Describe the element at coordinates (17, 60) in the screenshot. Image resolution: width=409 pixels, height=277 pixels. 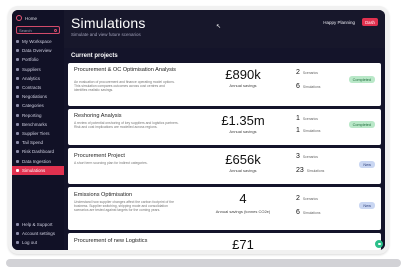
I see `folder-icon` at that location.